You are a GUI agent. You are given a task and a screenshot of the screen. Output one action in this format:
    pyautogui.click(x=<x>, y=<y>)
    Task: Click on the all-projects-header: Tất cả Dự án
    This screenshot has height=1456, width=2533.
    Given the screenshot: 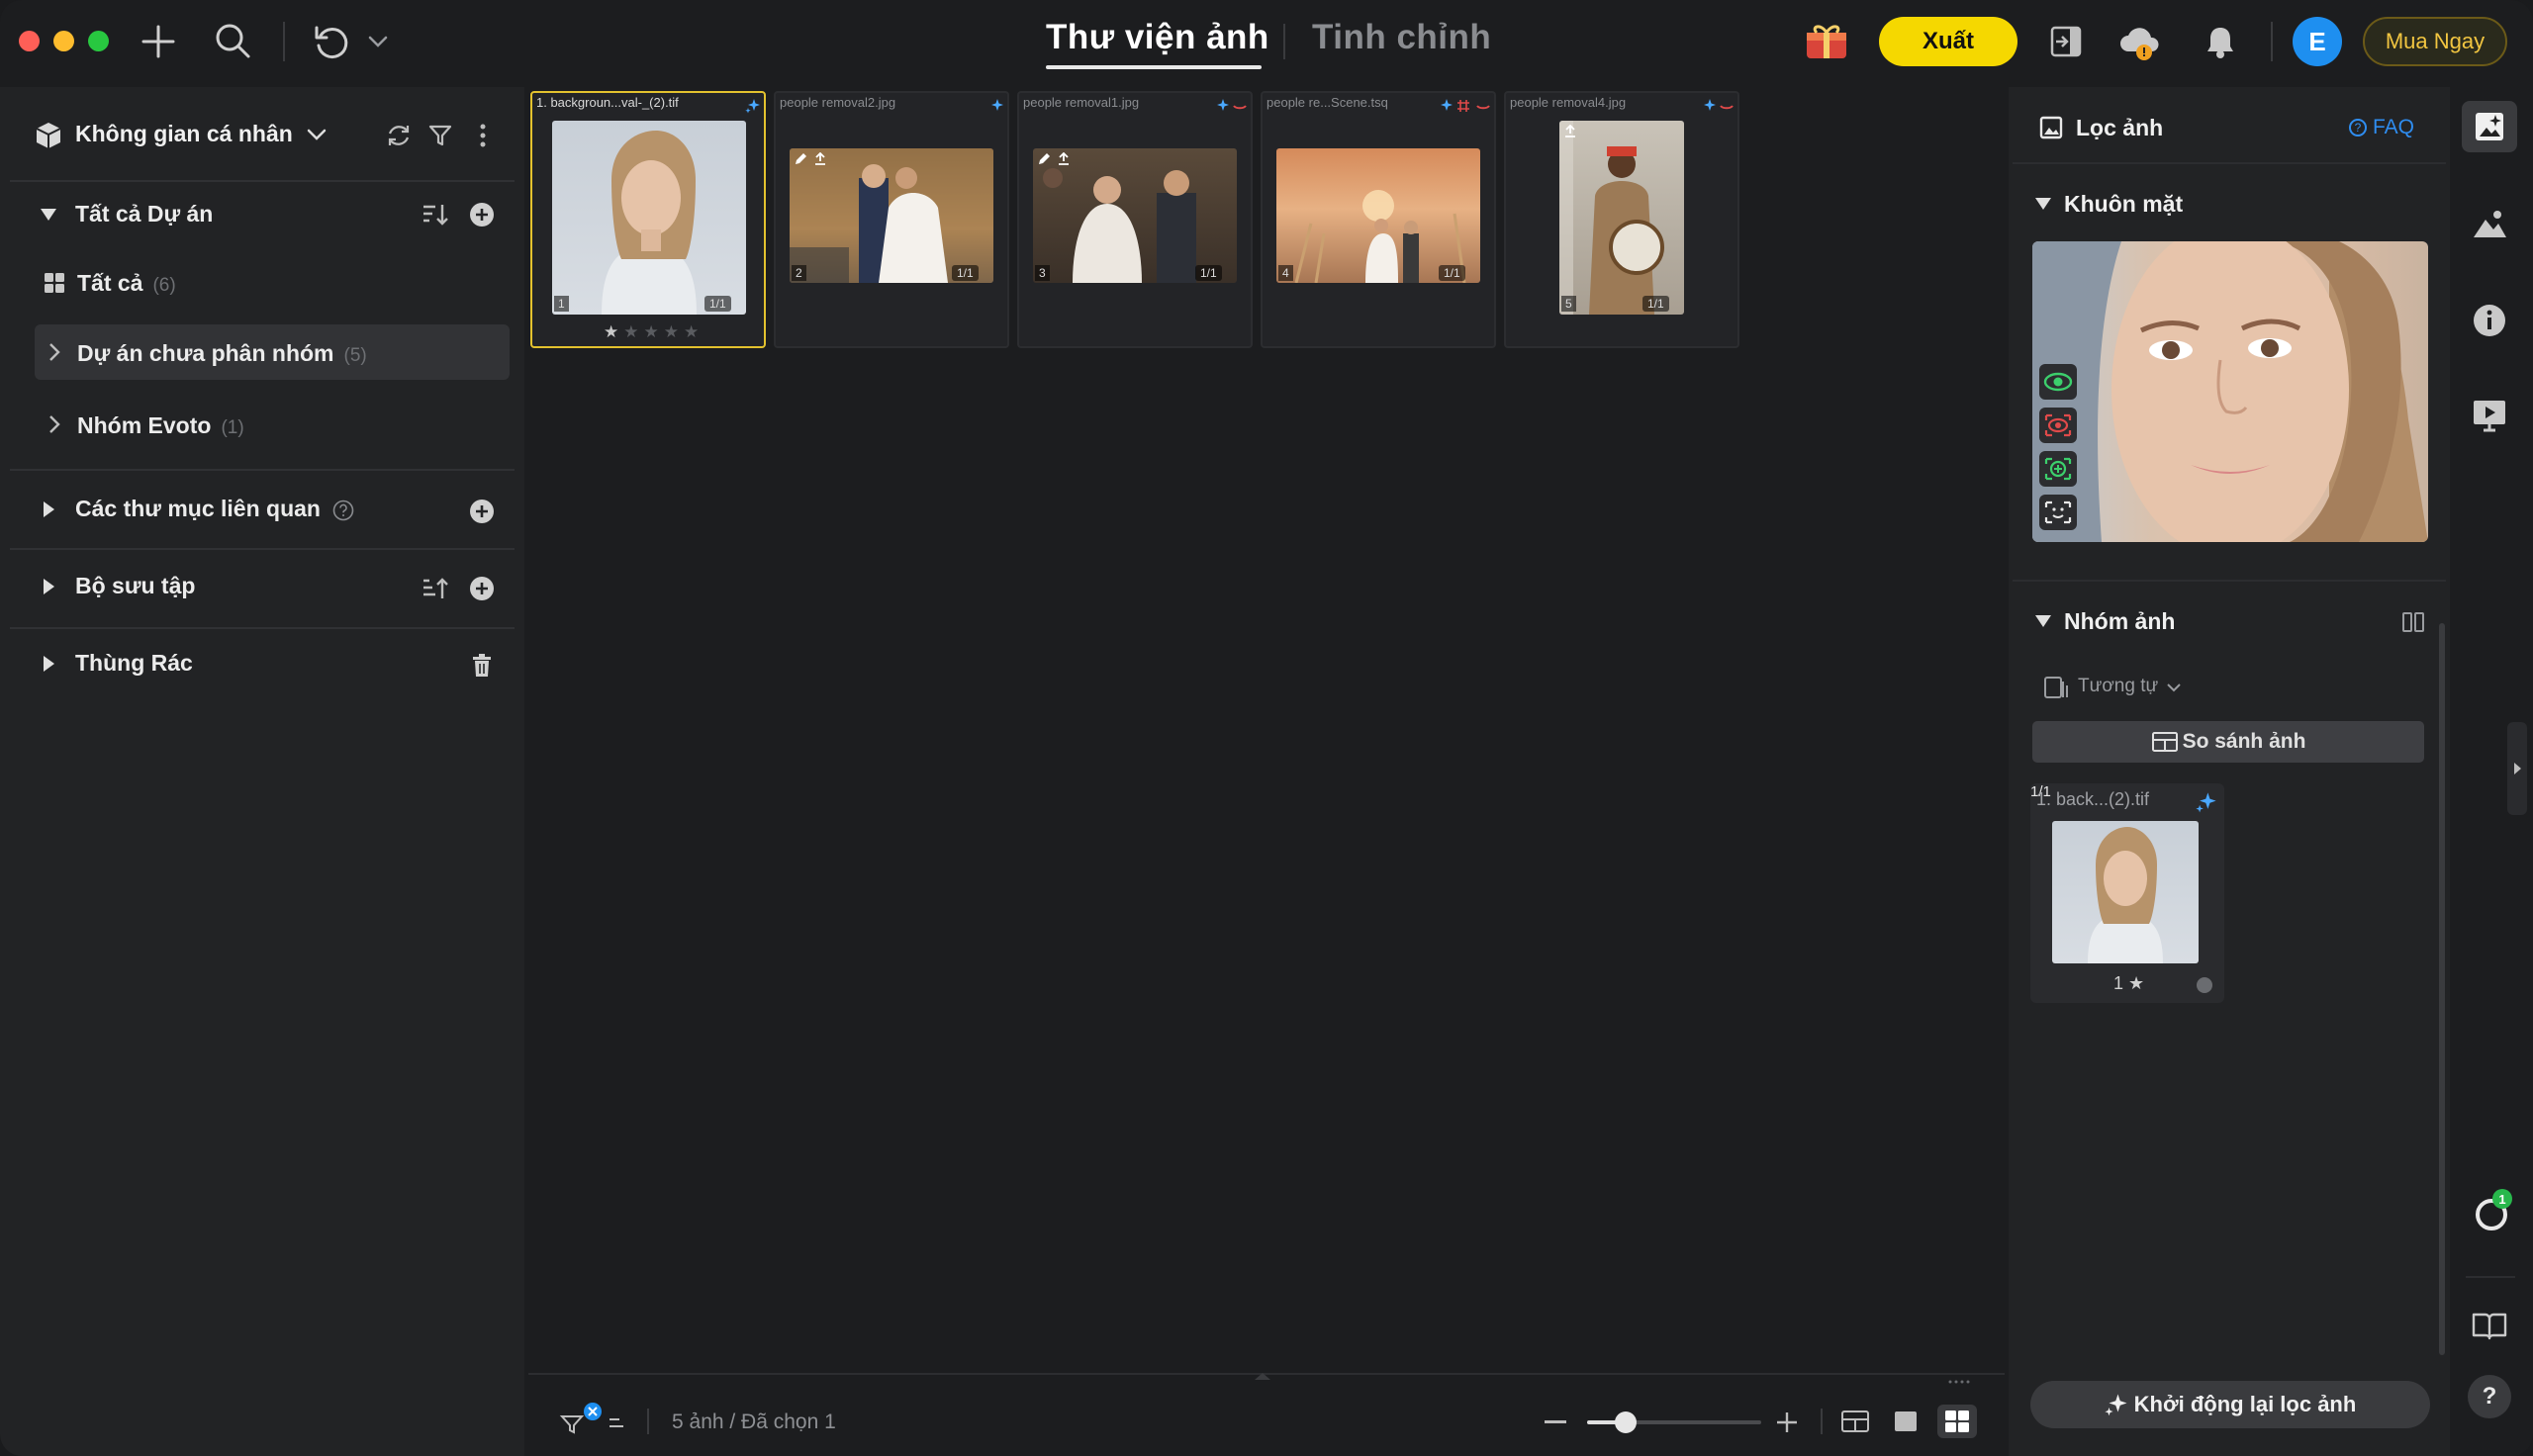 What is the action you would take?
    pyautogui.click(x=144, y=214)
    